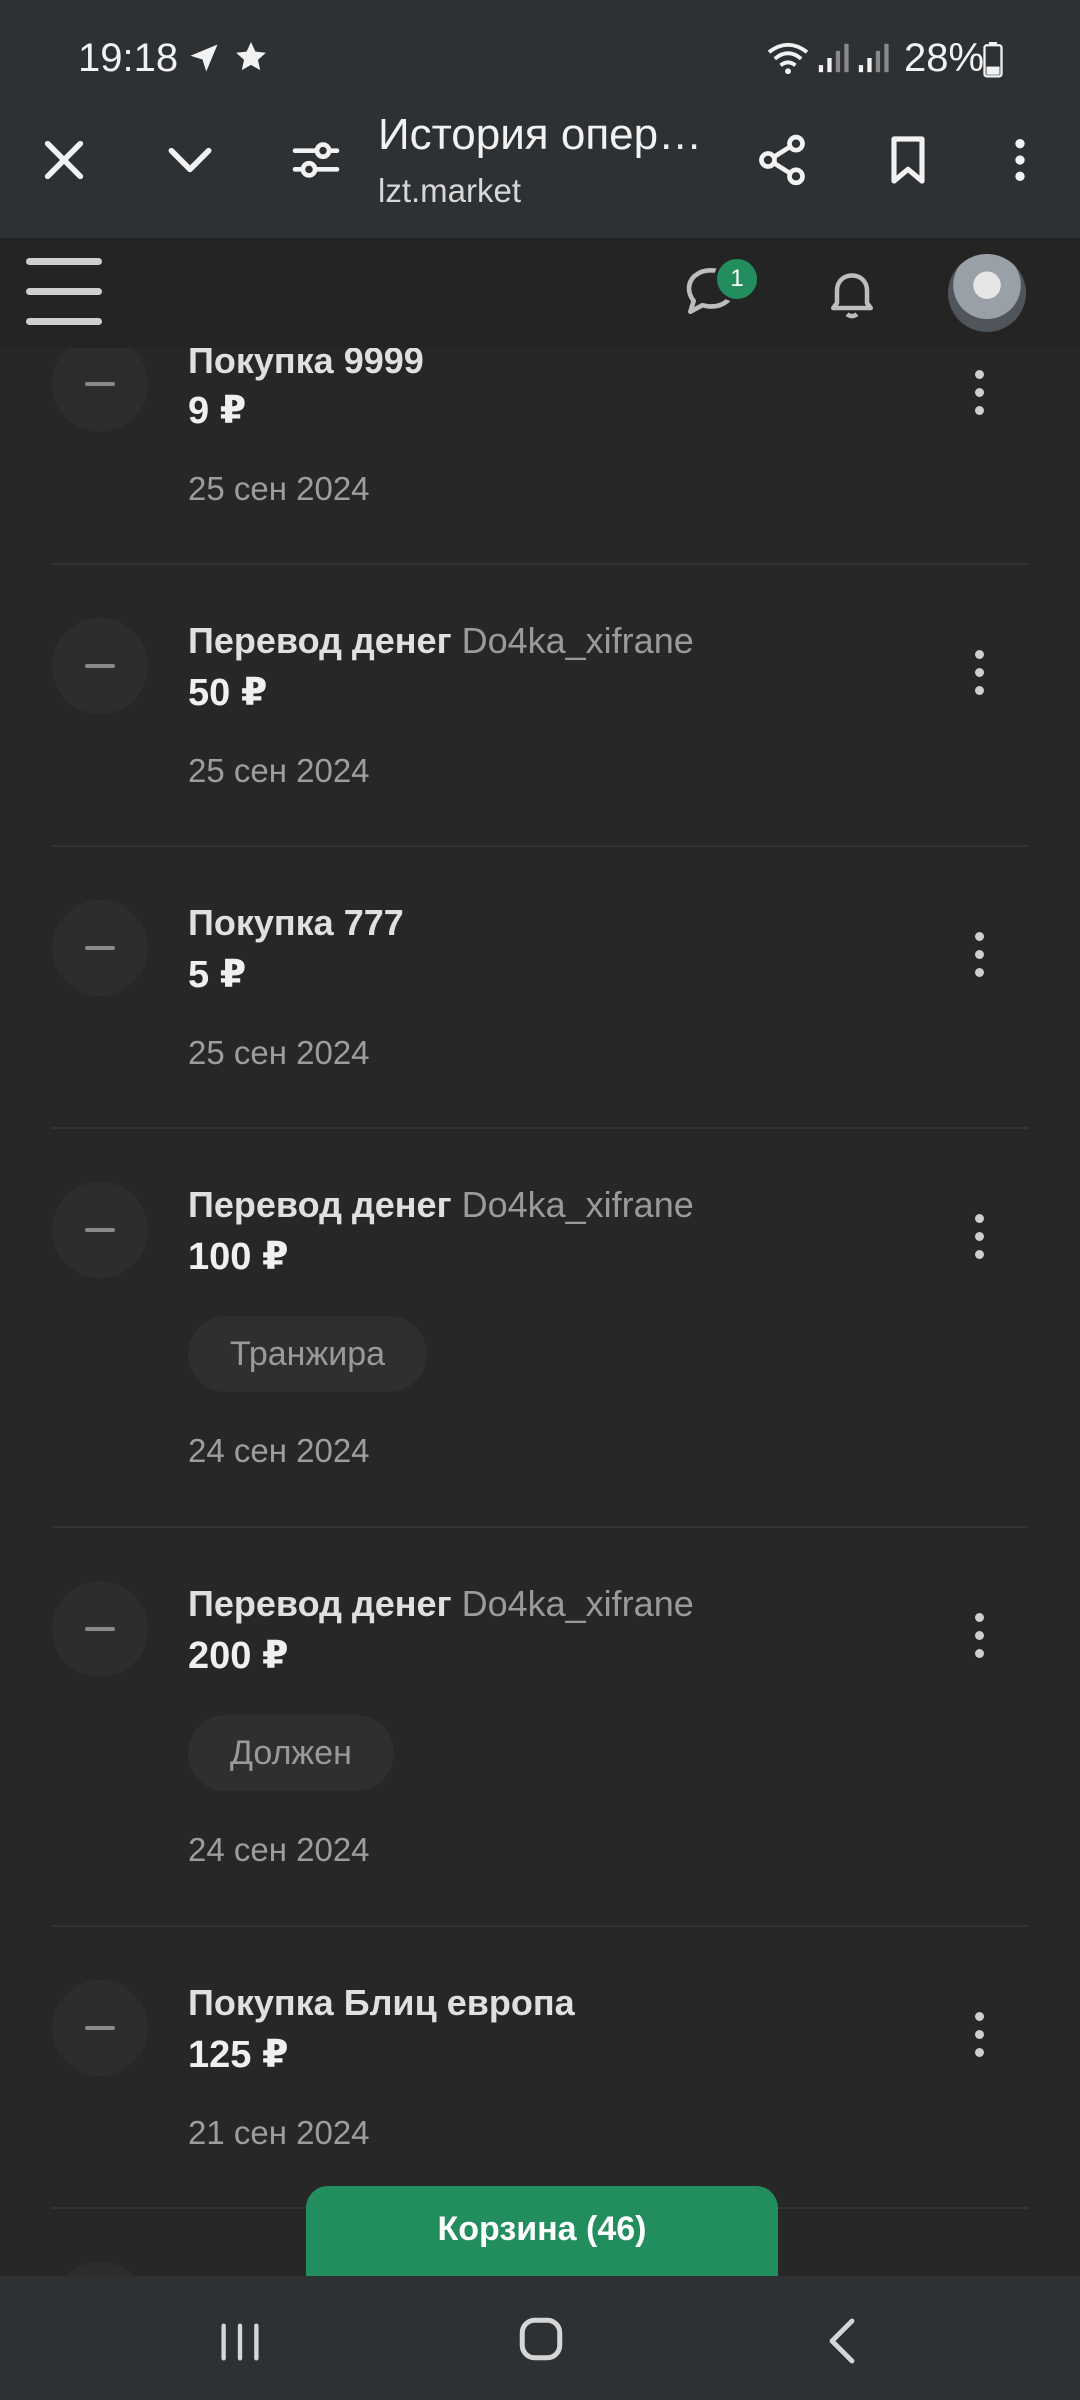 This screenshot has height=2400, width=1080. Describe the element at coordinates (944, 58) in the screenshot. I see `battery-percent: 28%` at that location.